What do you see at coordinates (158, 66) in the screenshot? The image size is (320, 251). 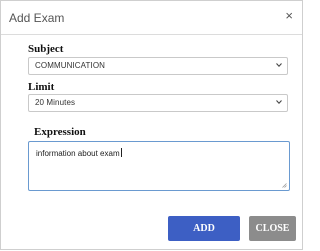 I see `subject-select: COMMUNICATION` at bounding box center [158, 66].